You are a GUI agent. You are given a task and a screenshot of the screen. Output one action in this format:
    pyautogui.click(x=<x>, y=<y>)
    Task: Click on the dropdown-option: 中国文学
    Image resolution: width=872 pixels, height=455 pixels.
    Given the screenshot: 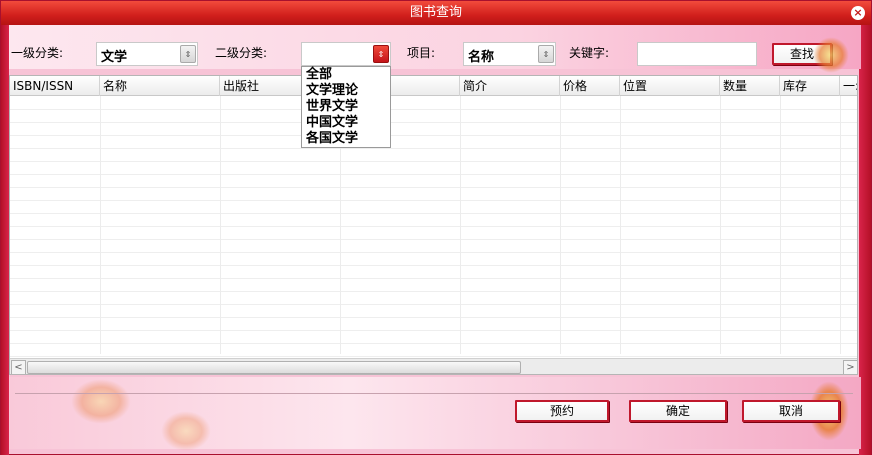 What is the action you would take?
    pyautogui.click(x=346, y=123)
    